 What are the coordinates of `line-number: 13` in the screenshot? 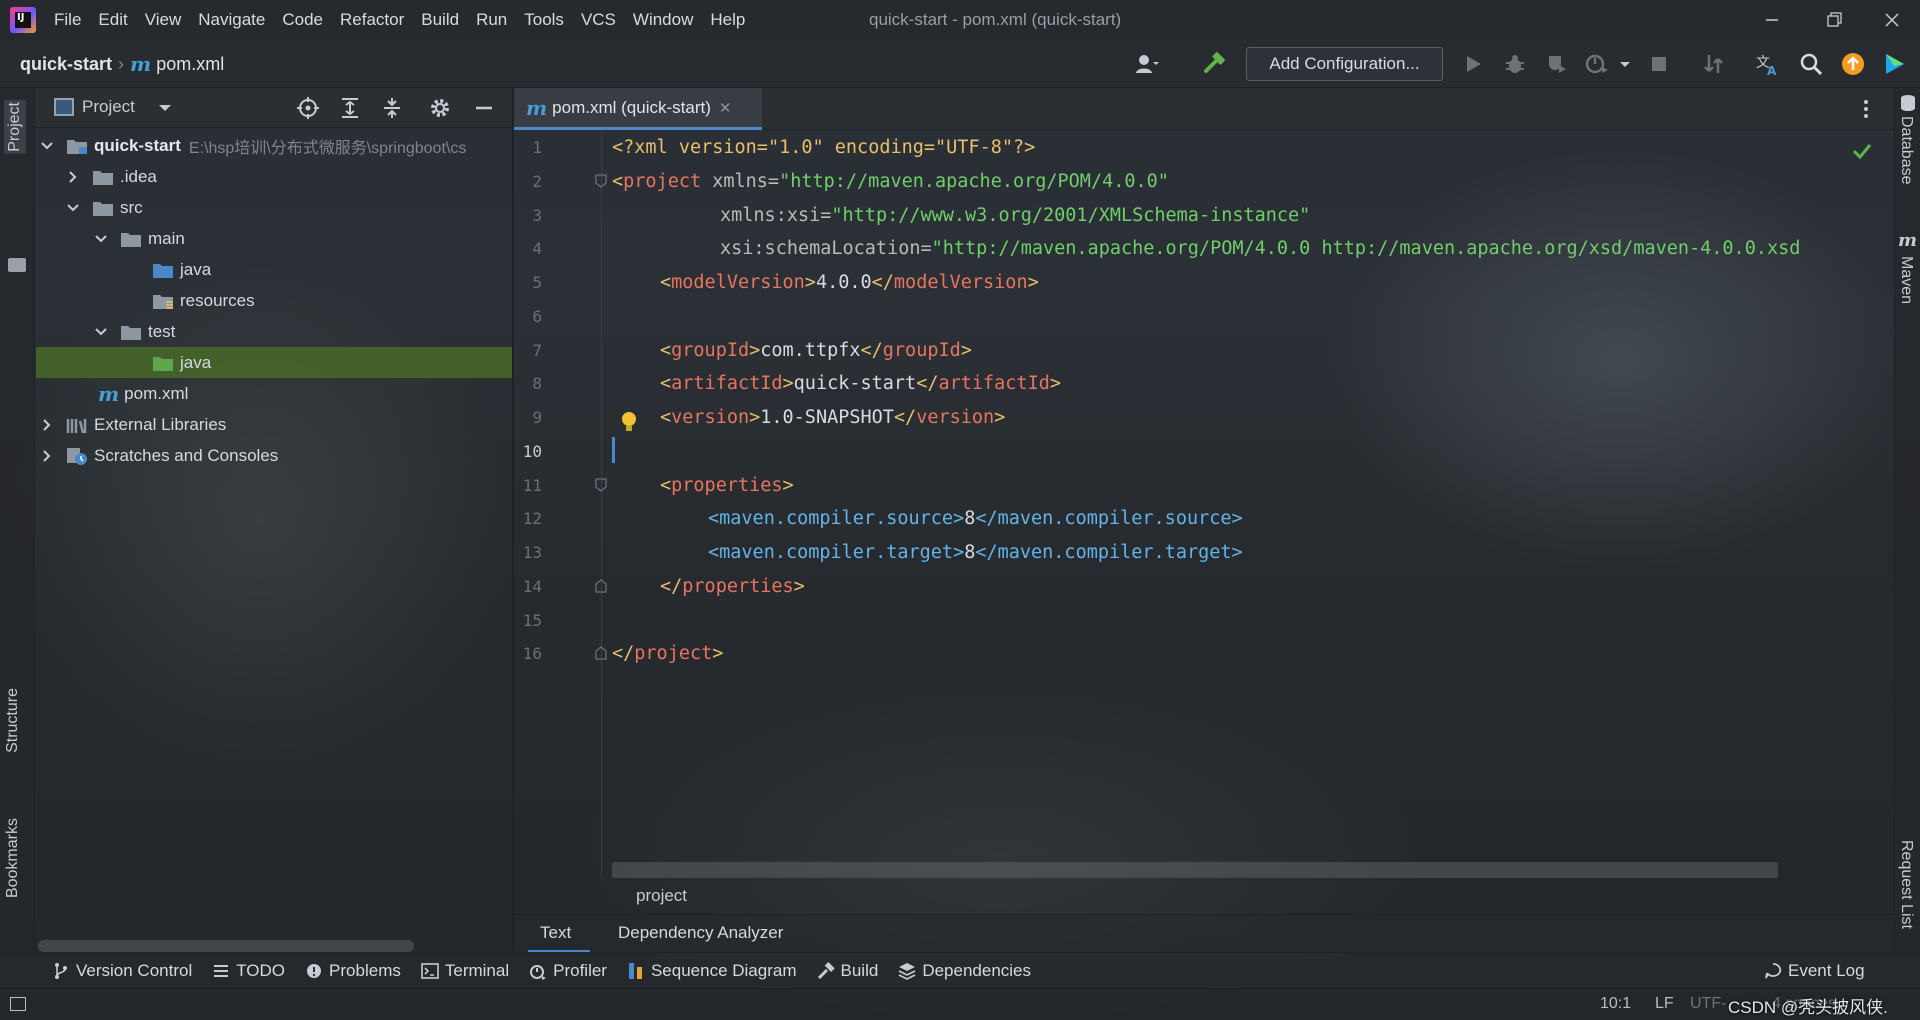 It's located at (532, 552).